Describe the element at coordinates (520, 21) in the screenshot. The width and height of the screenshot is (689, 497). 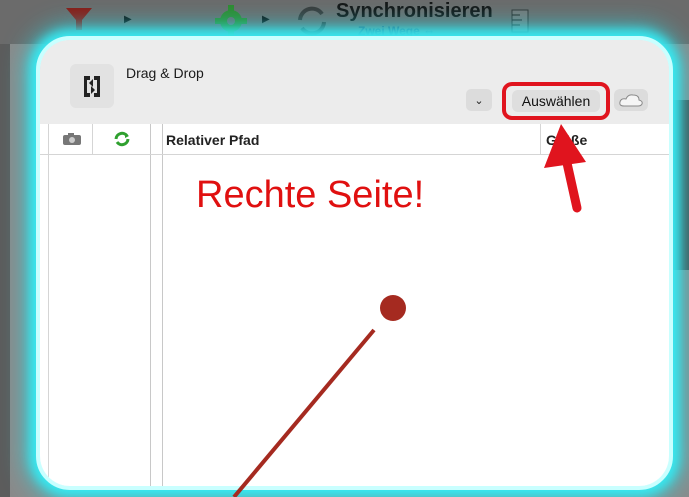
I see `ruler-icon` at that location.